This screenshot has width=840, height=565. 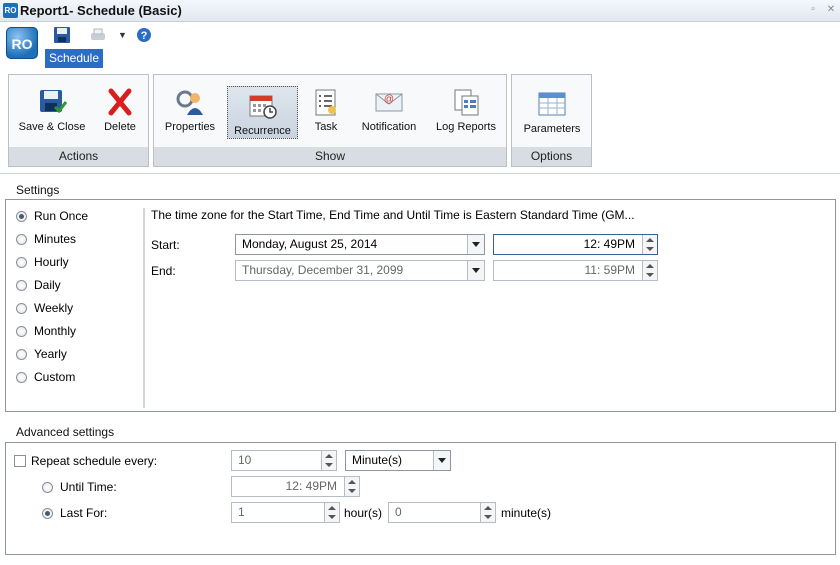 What do you see at coordinates (475, 270) in the screenshot?
I see `end-date-dropdown-arrow` at bounding box center [475, 270].